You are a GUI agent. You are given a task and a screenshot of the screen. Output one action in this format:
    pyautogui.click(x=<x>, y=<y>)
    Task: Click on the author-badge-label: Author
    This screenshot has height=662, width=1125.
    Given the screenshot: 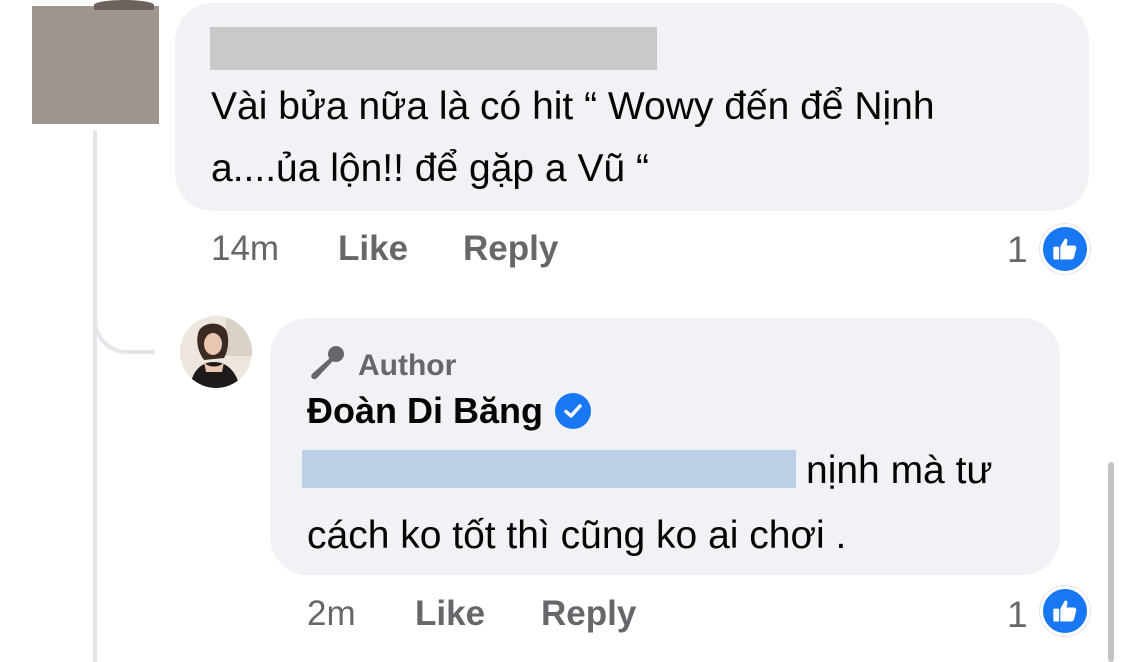 What is the action you would take?
    pyautogui.click(x=407, y=365)
    